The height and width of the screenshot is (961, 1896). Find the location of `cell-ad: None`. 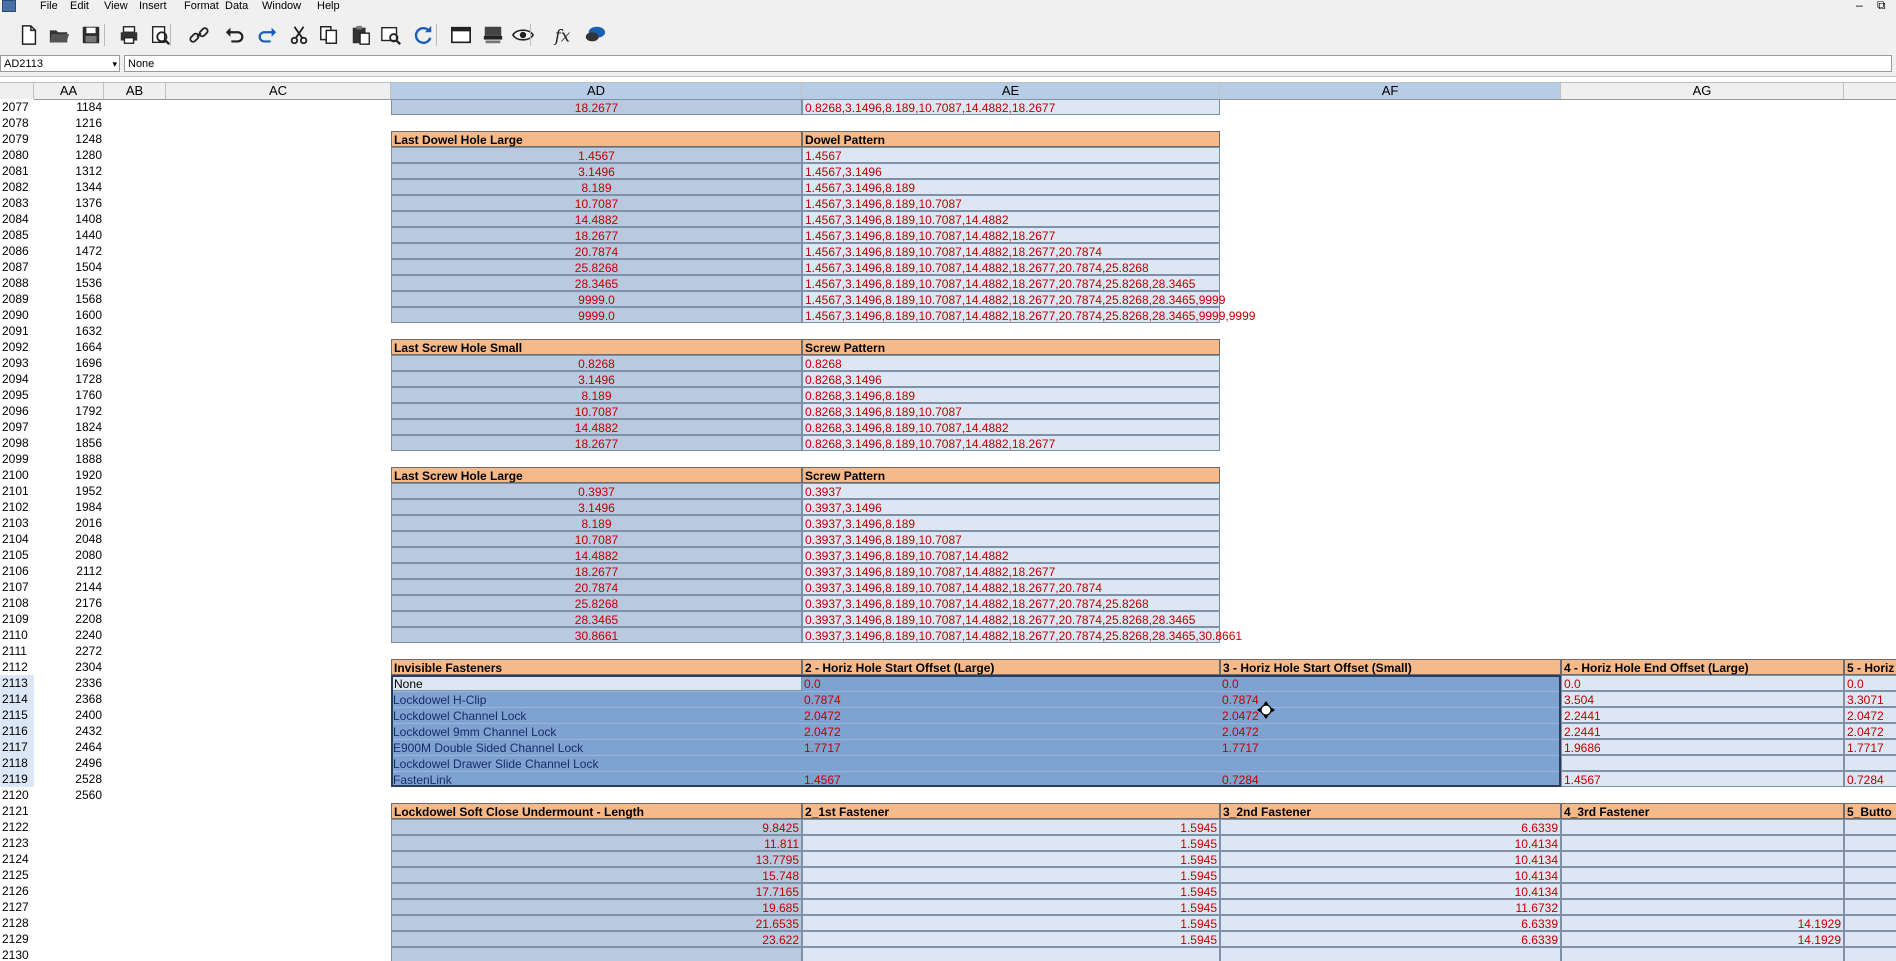

cell-ad: None is located at coordinates (596, 683).